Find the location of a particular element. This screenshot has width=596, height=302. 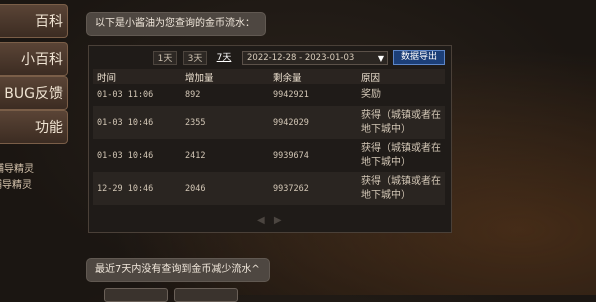

sidebar-item-xiaobaike: 小百科 is located at coordinates (34, 59).